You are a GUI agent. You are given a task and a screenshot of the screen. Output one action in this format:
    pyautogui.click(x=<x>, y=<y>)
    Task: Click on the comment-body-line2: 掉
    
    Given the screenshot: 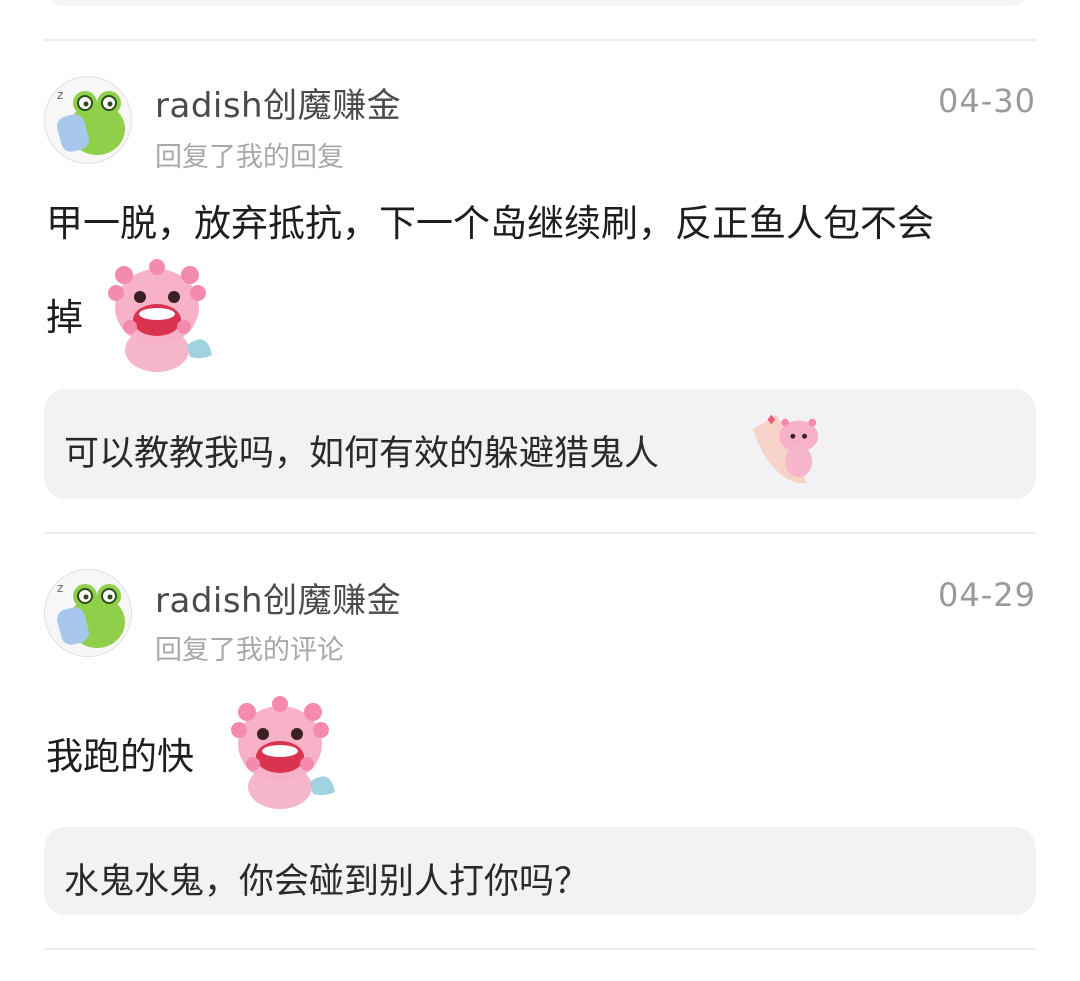 What is the action you would take?
    pyautogui.click(x=64, y=317)
    